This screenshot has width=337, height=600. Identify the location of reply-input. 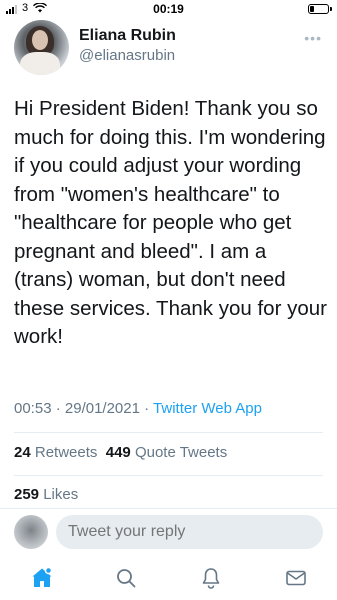
(189, 532).